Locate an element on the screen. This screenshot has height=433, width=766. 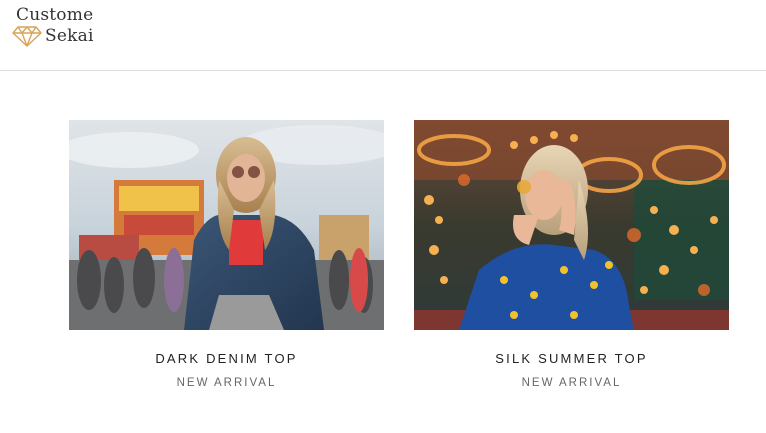
brand-logo: Custome Sekai is located at coordinates (62, 27).